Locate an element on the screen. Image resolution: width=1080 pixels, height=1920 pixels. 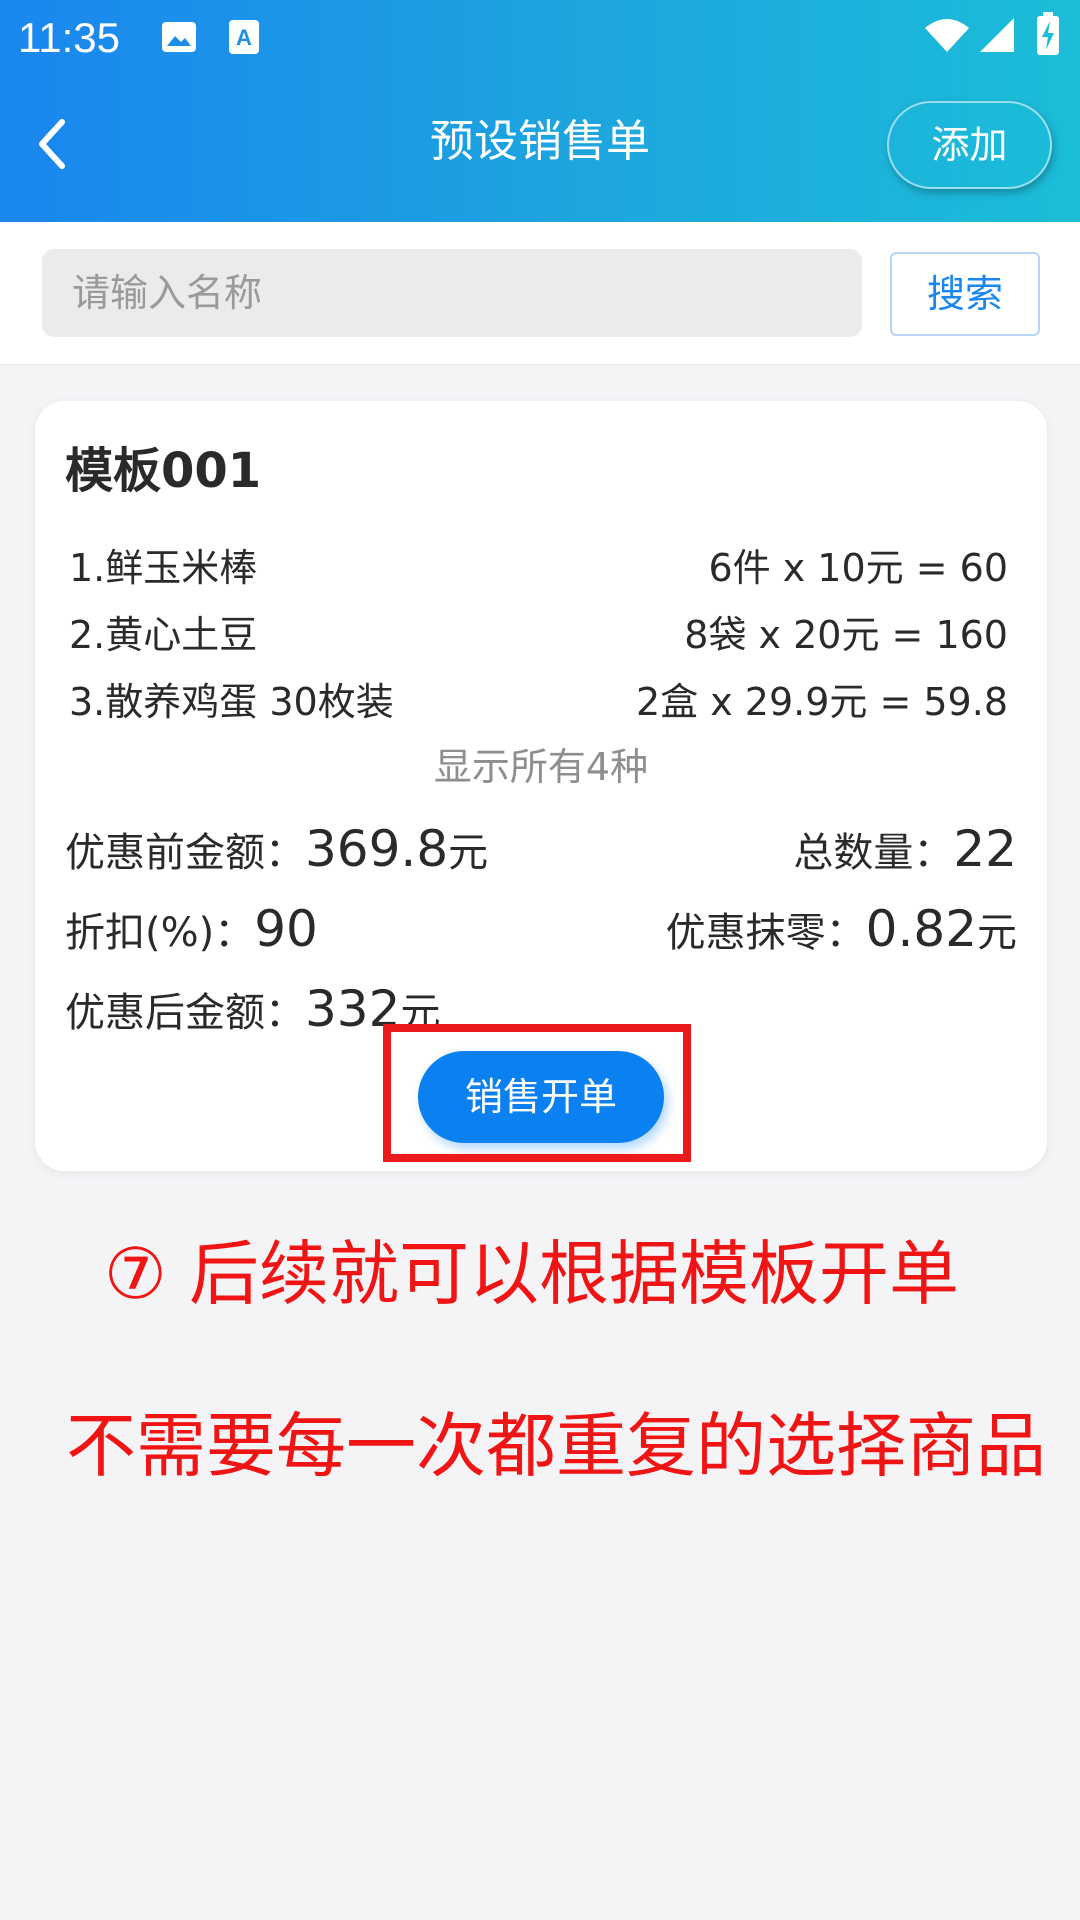
image-icon is located at coordinates (179, 37).